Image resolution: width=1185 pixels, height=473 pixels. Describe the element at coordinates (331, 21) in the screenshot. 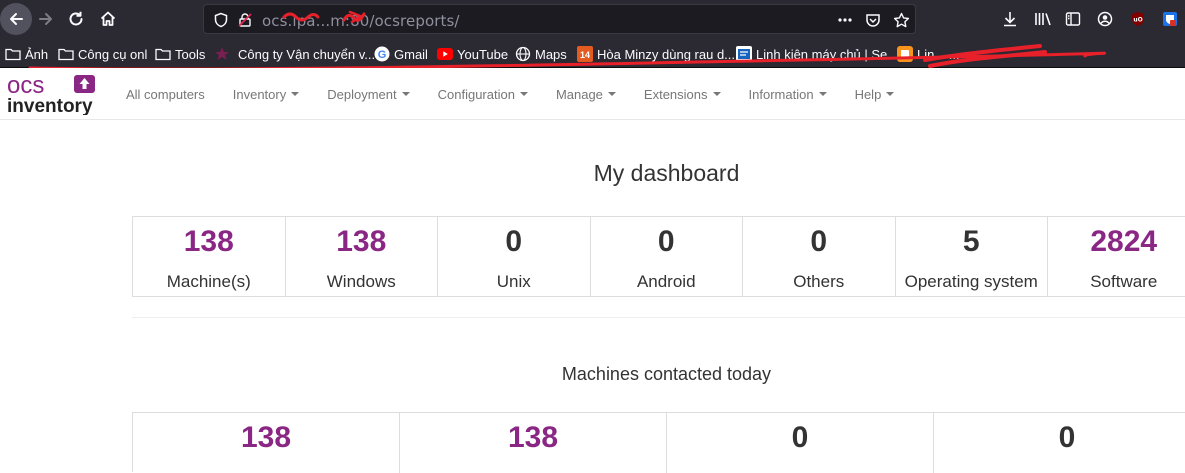

I see `url-host: ipa...m:80` at that location.